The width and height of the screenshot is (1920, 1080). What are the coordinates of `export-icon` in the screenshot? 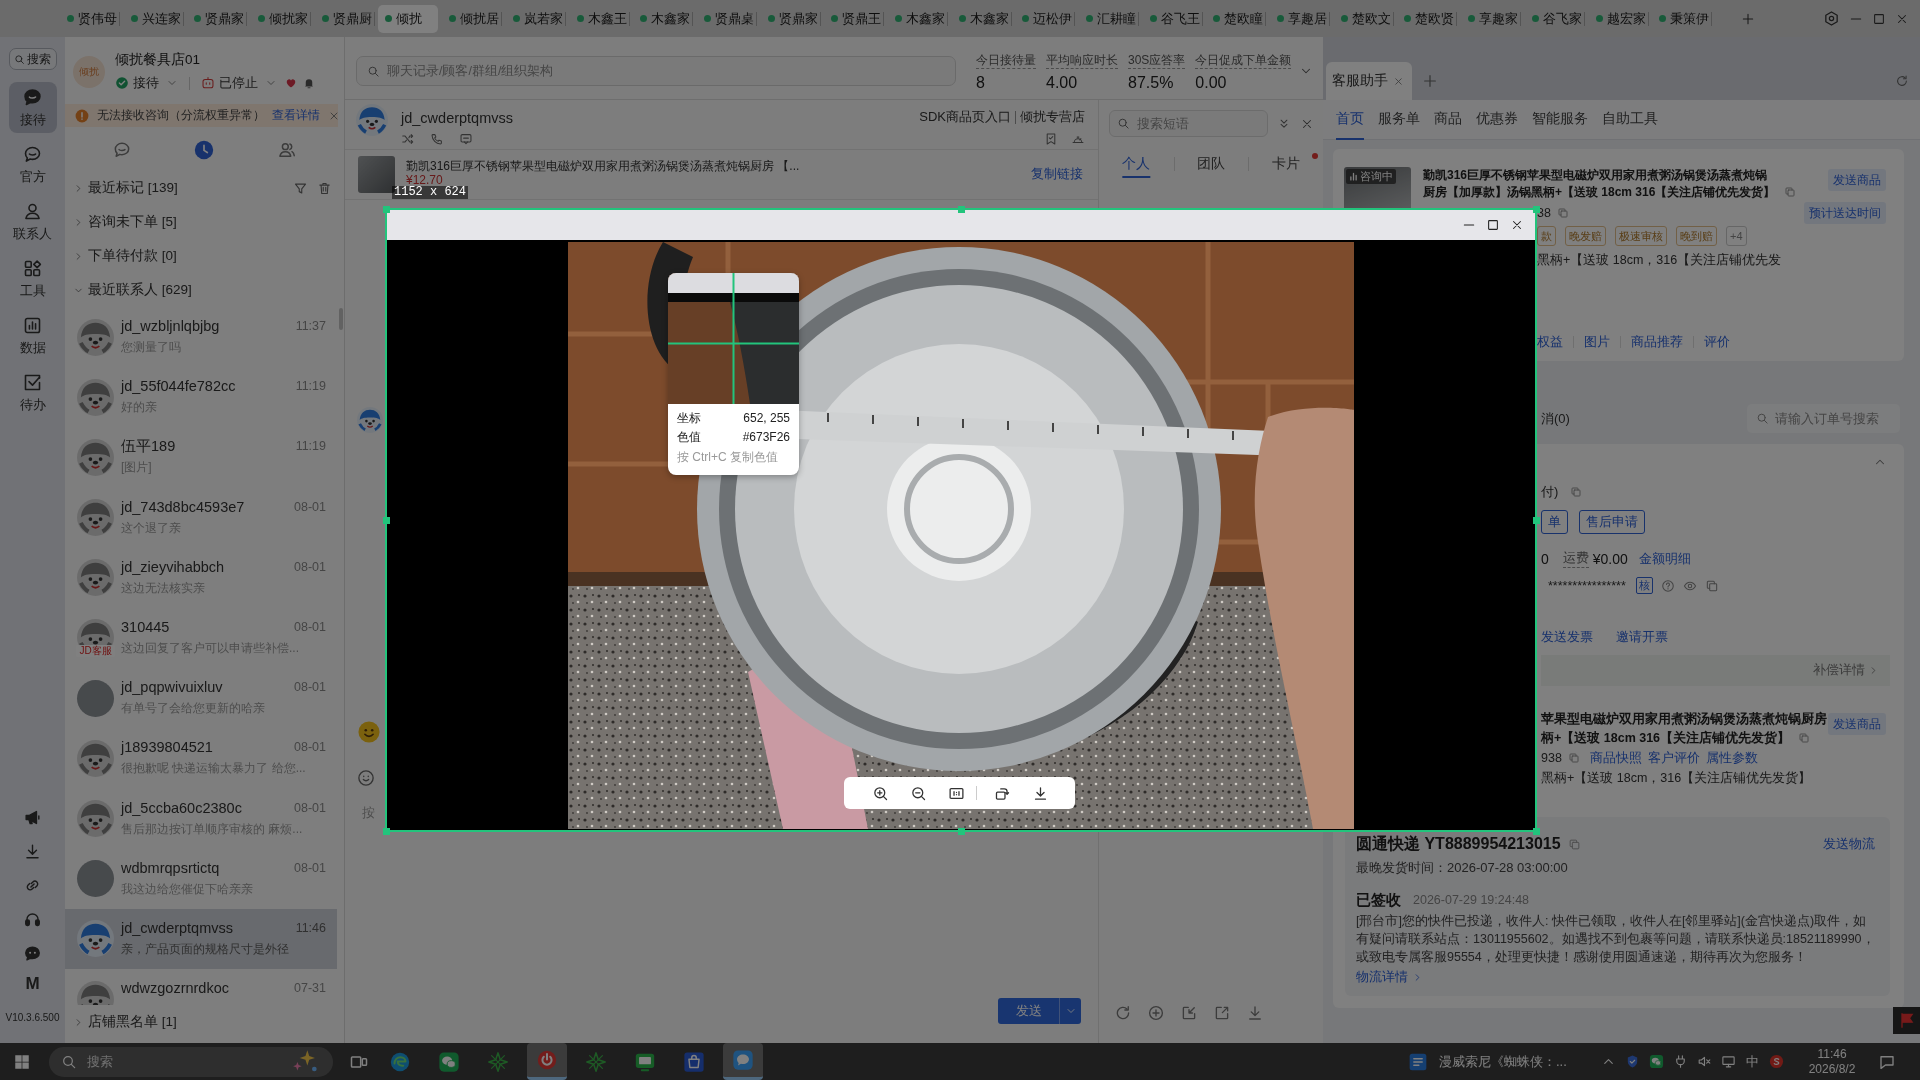 It's located at (1222, 1013).